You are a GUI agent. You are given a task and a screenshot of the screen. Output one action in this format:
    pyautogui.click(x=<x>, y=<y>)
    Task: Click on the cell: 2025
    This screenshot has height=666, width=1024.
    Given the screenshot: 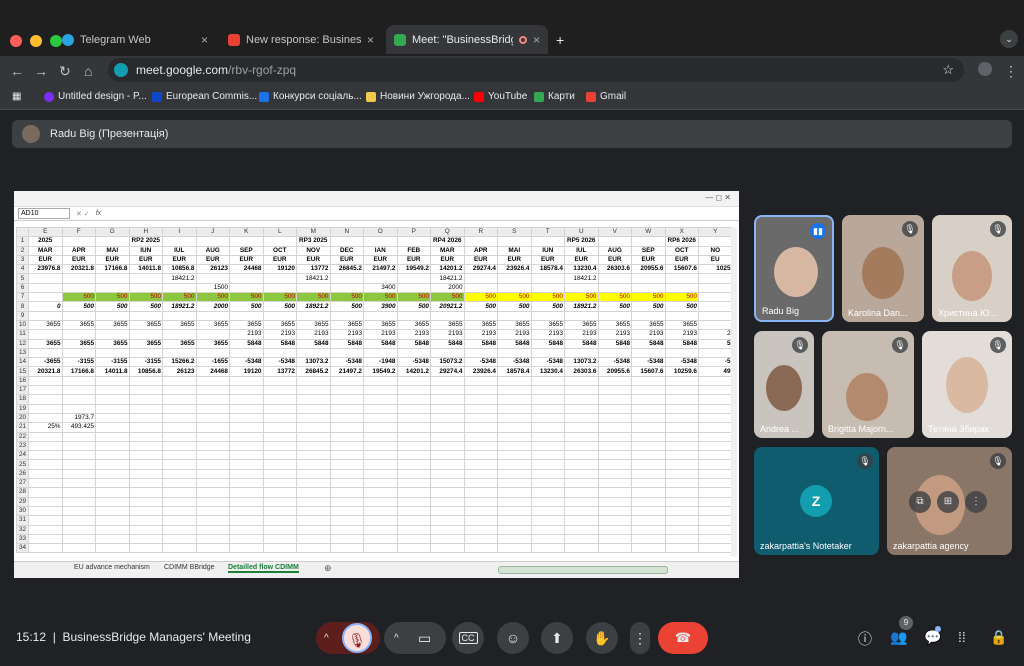 What is the action you would take?
    pyautogui.click(x=45, y=241)
    